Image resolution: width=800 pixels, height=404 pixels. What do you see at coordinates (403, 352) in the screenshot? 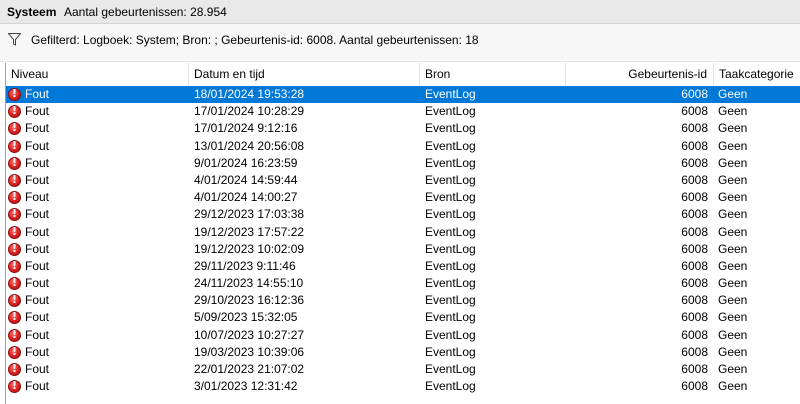
I see `table-row: Fout 19/03/2023 10:39:06 EventLog 6008 Geen` at bounding box center [403, 352].